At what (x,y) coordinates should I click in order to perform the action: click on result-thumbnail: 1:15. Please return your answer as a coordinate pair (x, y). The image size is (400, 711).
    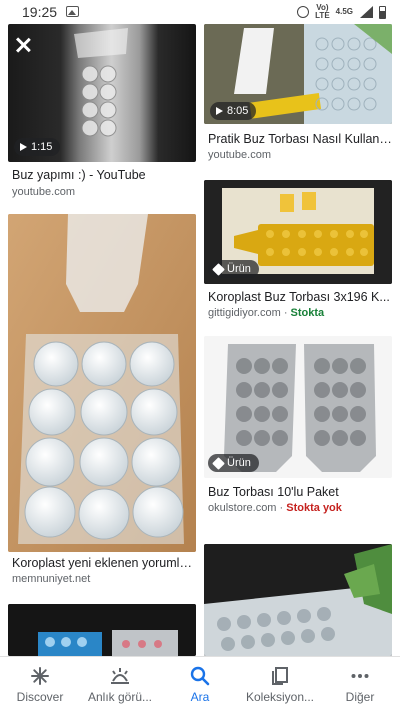
    Looking at the image, I should click on (102, 93).